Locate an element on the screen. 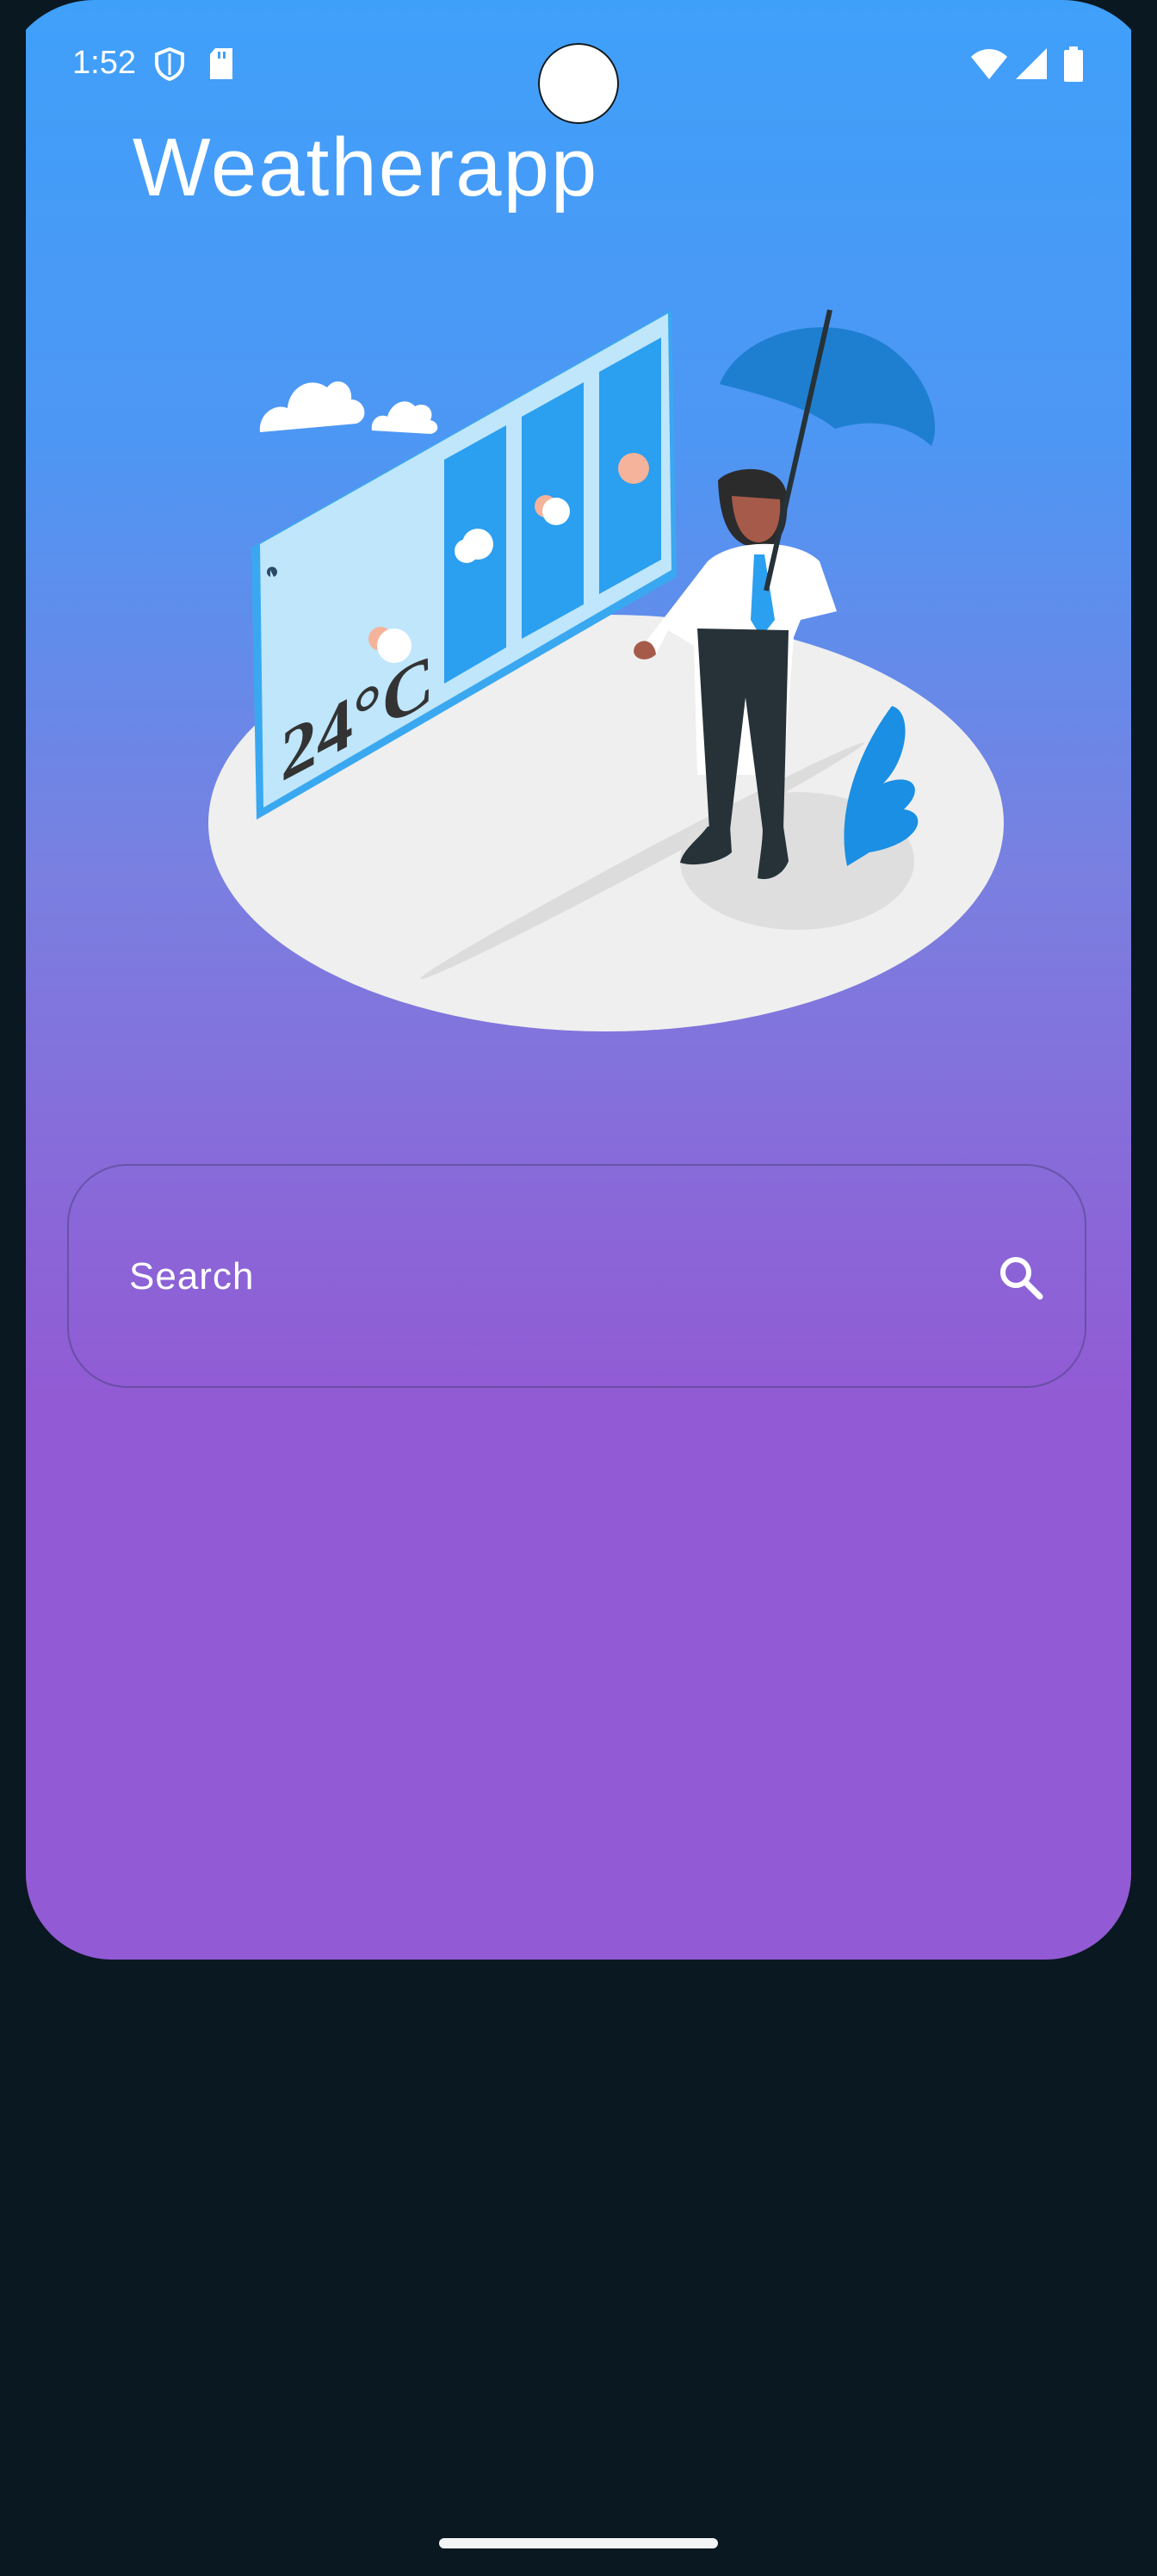  wifi-icon is located at coordinates (989, 65).